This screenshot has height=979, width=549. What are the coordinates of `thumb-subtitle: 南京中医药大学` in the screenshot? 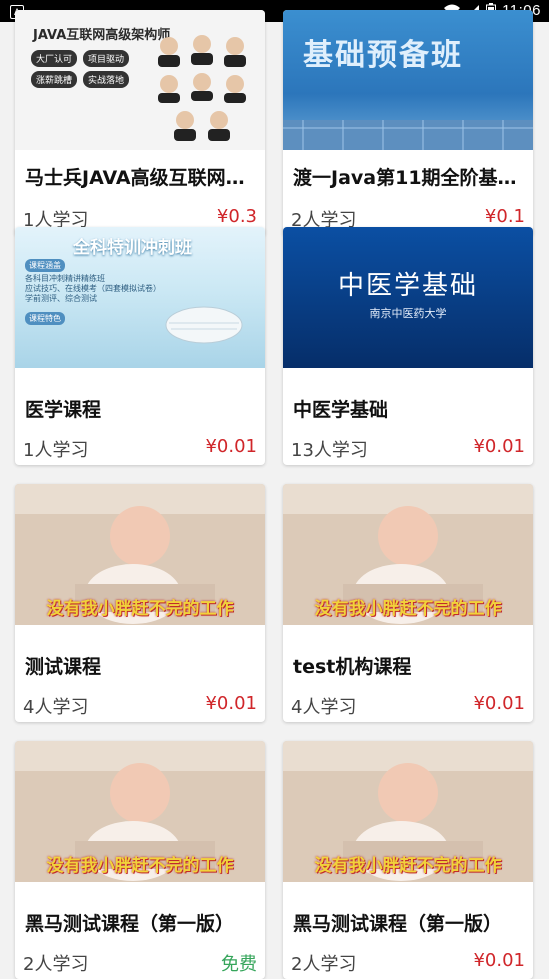 It's located at (408, 313).